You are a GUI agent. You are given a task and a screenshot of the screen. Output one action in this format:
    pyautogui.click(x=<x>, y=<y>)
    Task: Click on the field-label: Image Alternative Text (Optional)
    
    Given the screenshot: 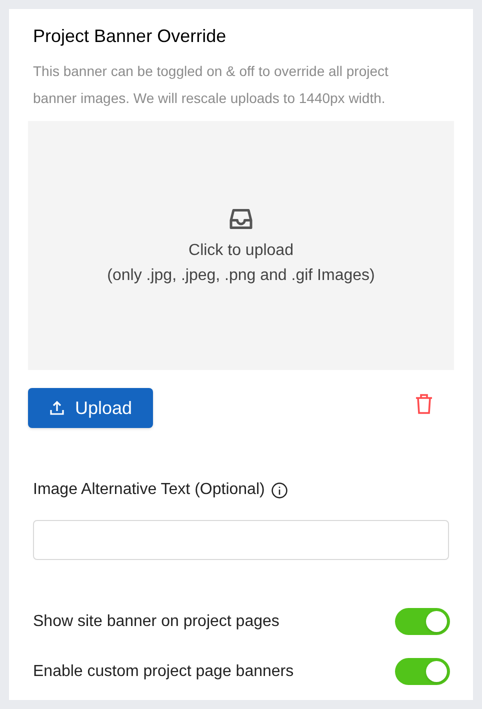 What is the action you would take?
    pyautogui.click(x=149, y=490)
    